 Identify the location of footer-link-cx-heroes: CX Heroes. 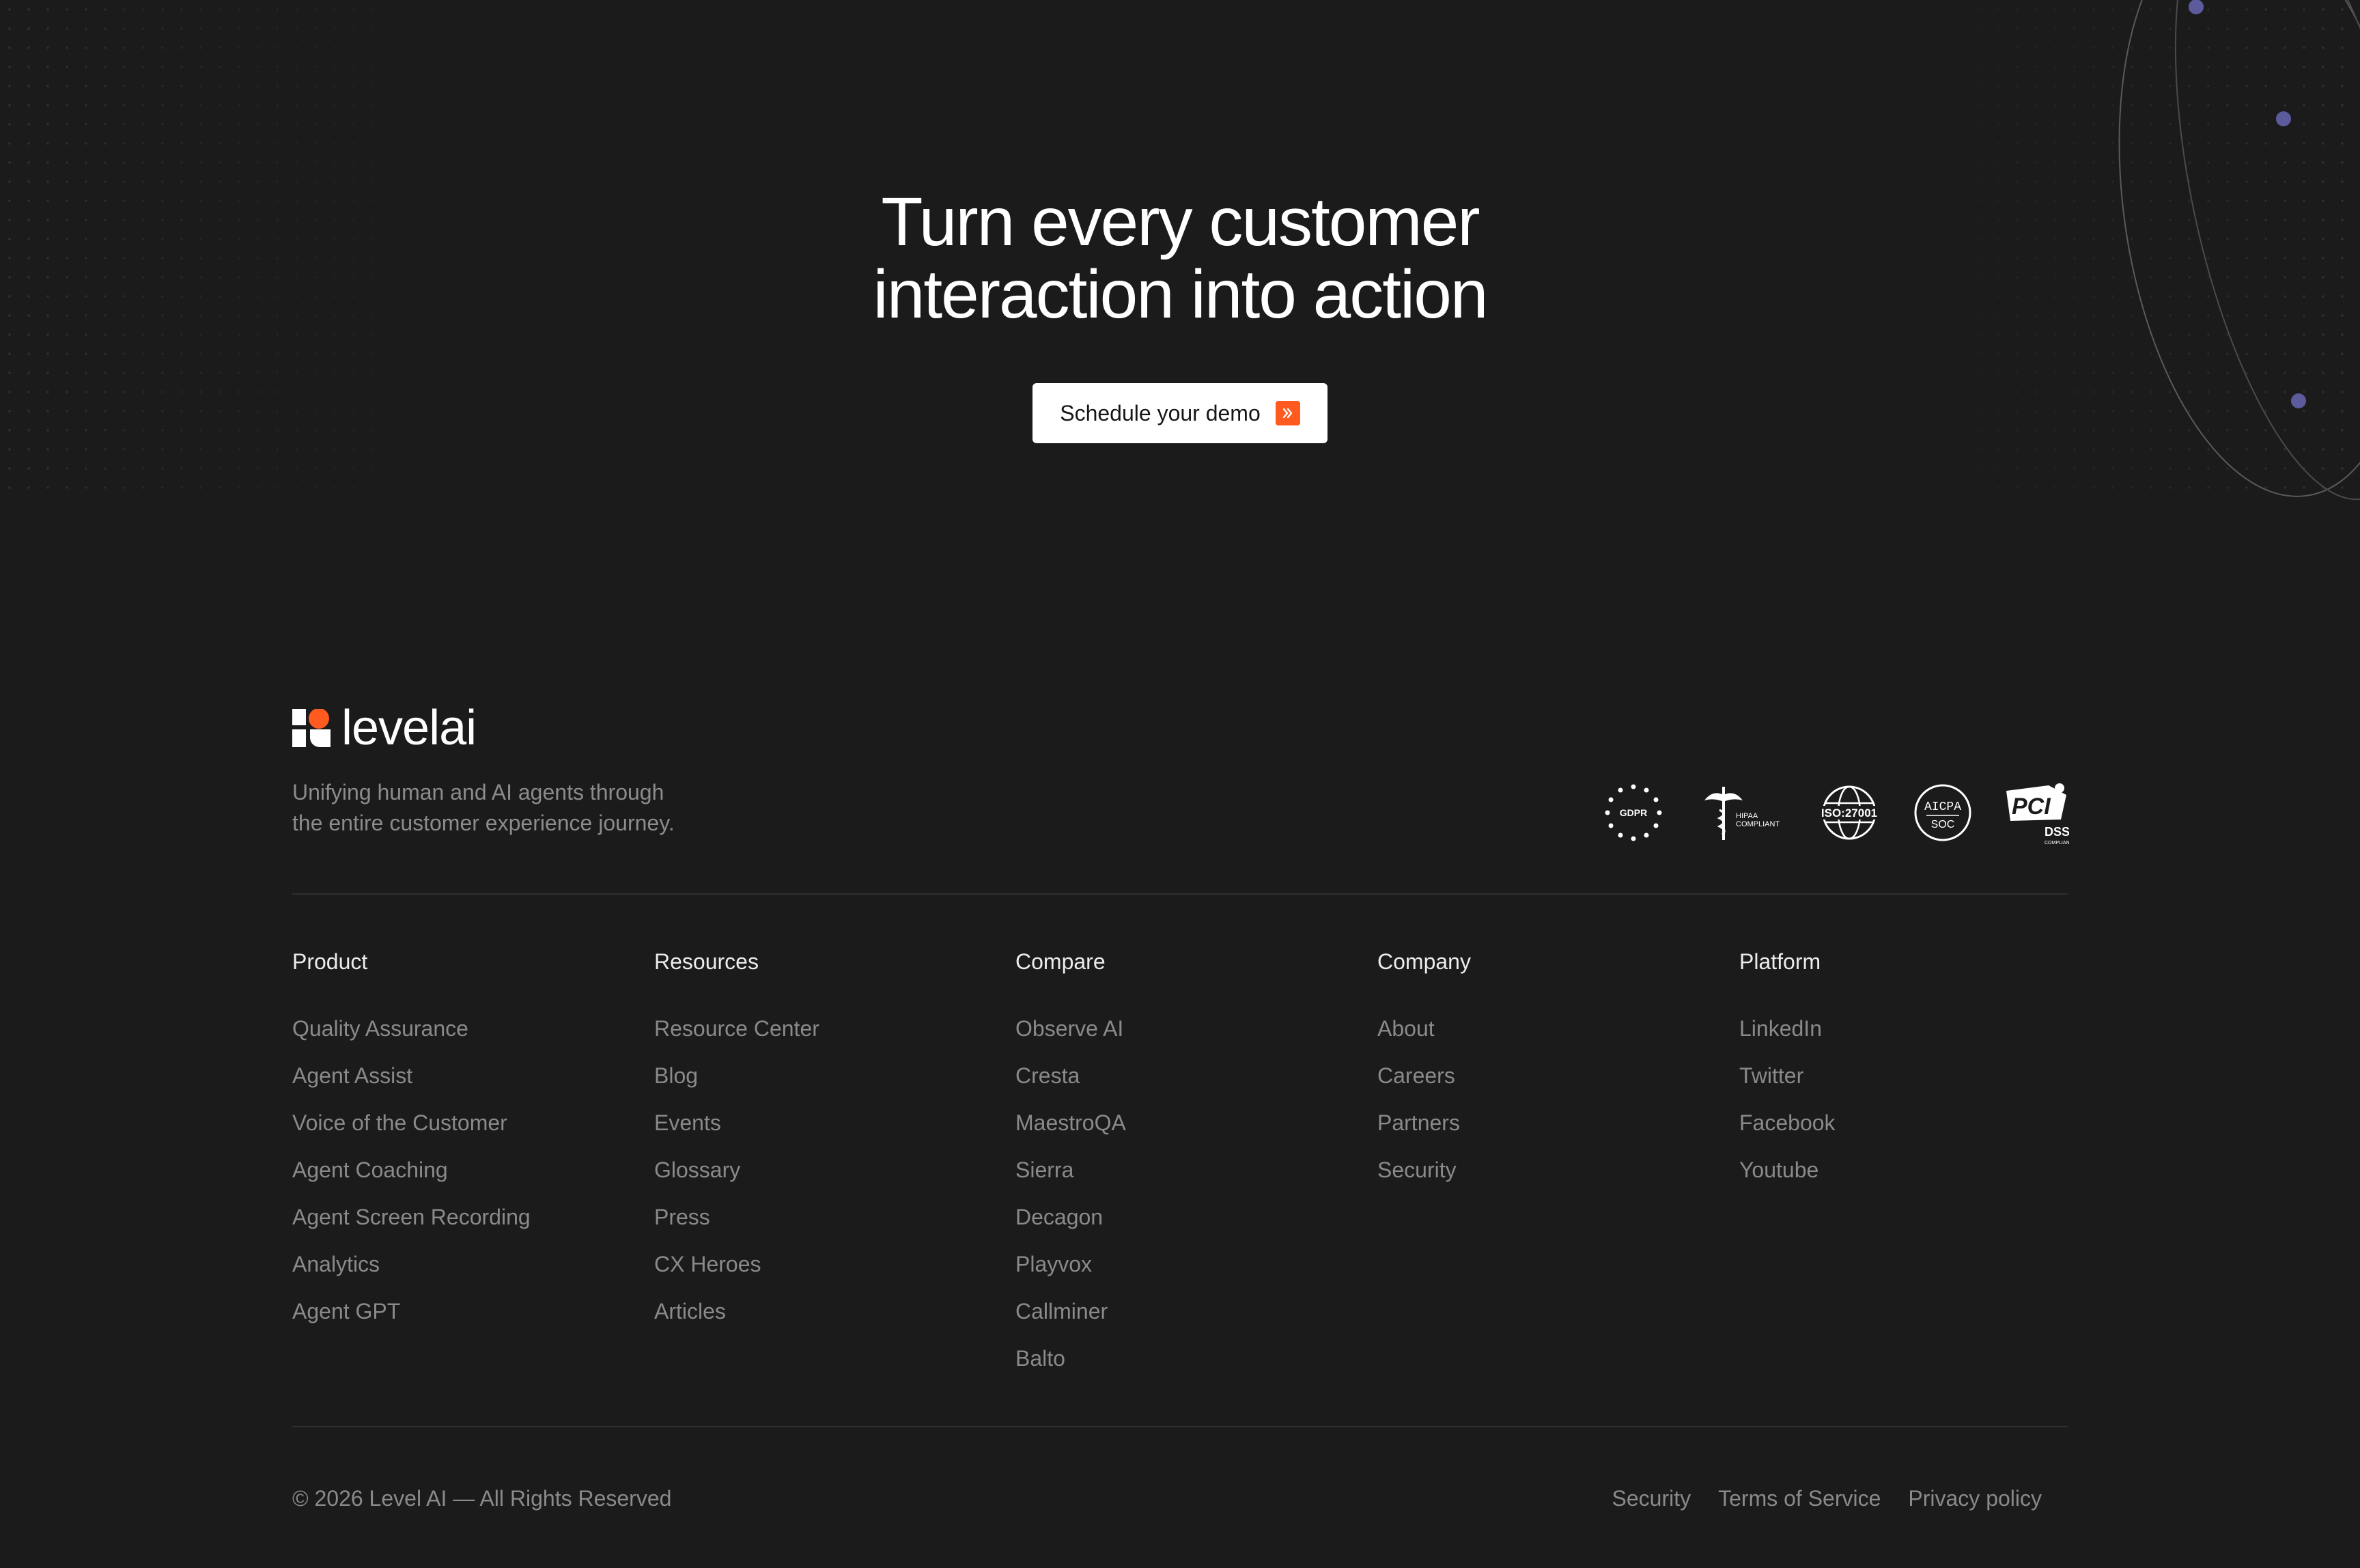
(736, 1264).